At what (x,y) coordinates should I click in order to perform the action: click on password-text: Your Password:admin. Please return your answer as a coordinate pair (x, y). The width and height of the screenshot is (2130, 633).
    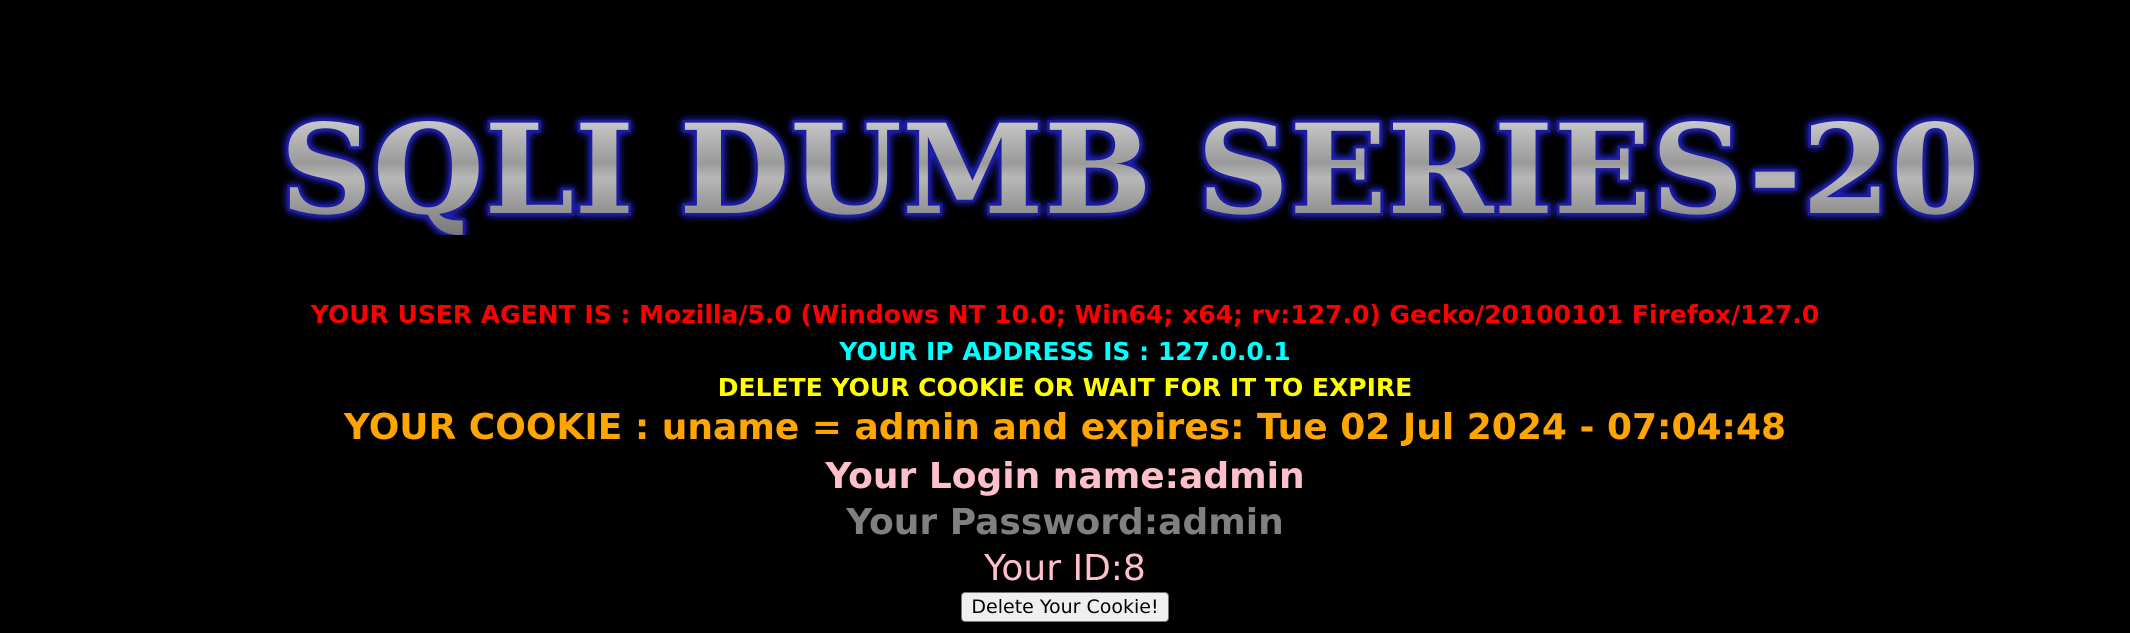
    Looking at the image, I should click on (1065, 522).